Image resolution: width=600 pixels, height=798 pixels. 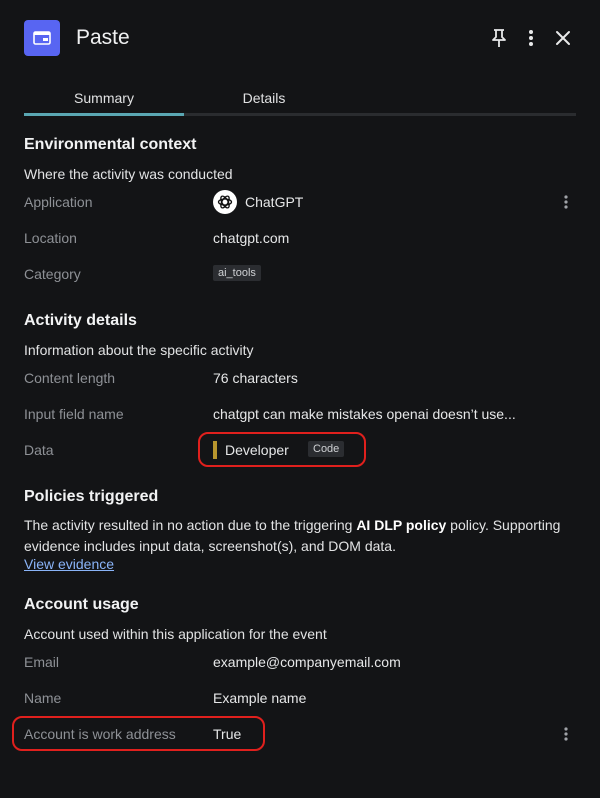 I want to click on application-label: Application, so click(x=58, y=202).